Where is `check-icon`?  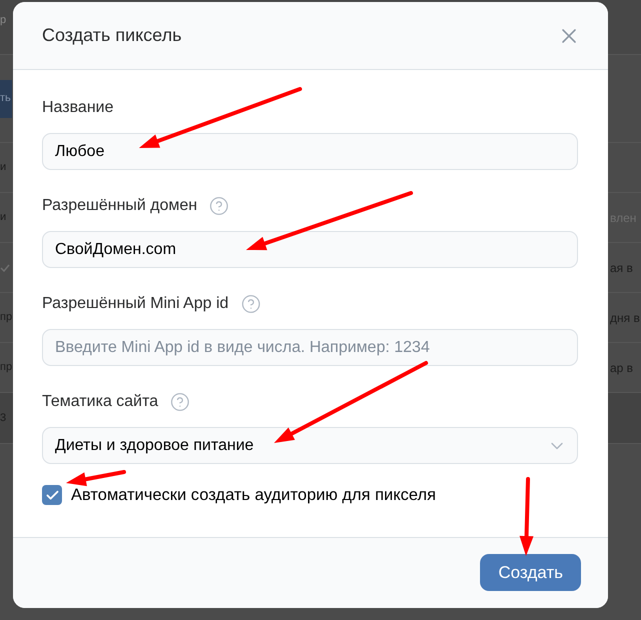
check-icon is located at coordinates (5, 268).